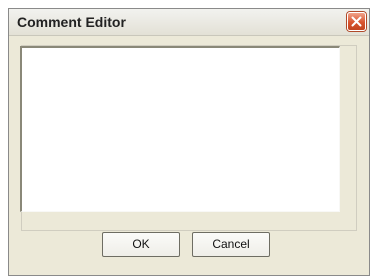  What do you see at coordinates (231, 244) in the screenshot?
I see `cancel-button: Cancel` at bounding box center [231, 244].